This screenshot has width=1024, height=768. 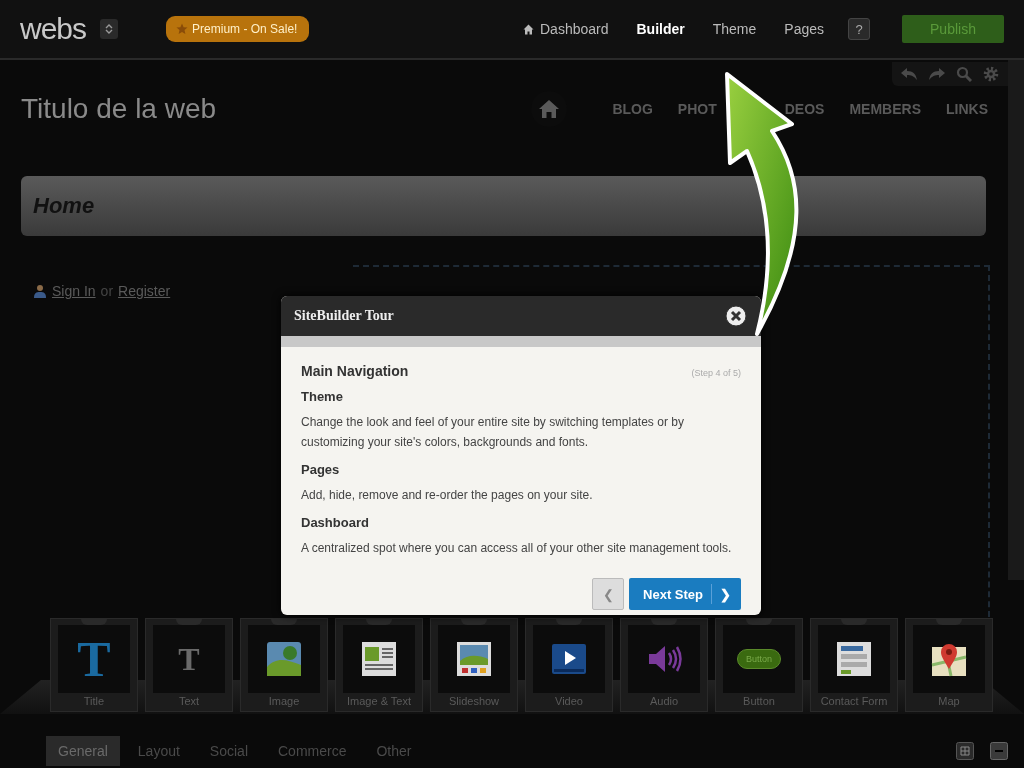 I want to click on widget-tile: Video, so click(x=569, y=665).